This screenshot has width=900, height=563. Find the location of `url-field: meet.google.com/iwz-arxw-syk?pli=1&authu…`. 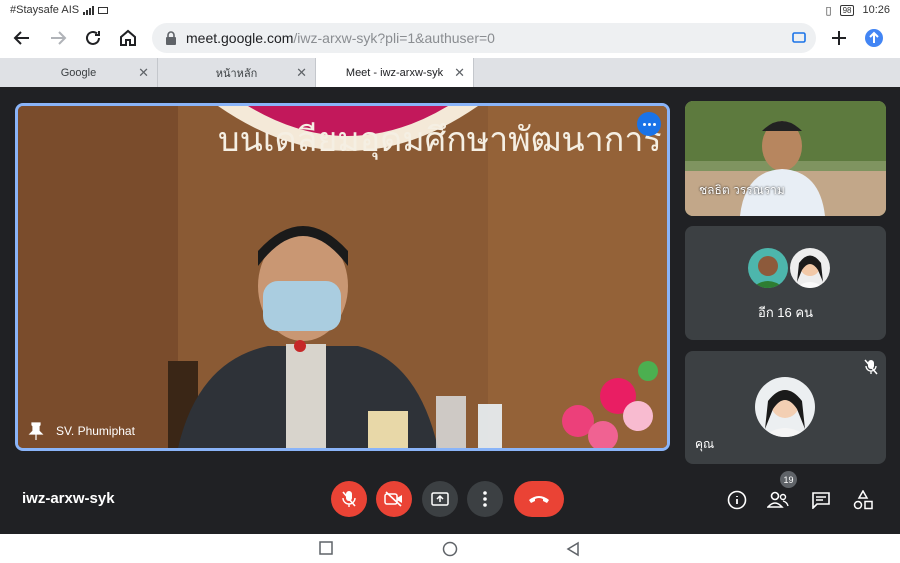

url-field: meet.google.com/iwz-arxw-syk?pli=1&authu… is located at coordinates (484, 38).